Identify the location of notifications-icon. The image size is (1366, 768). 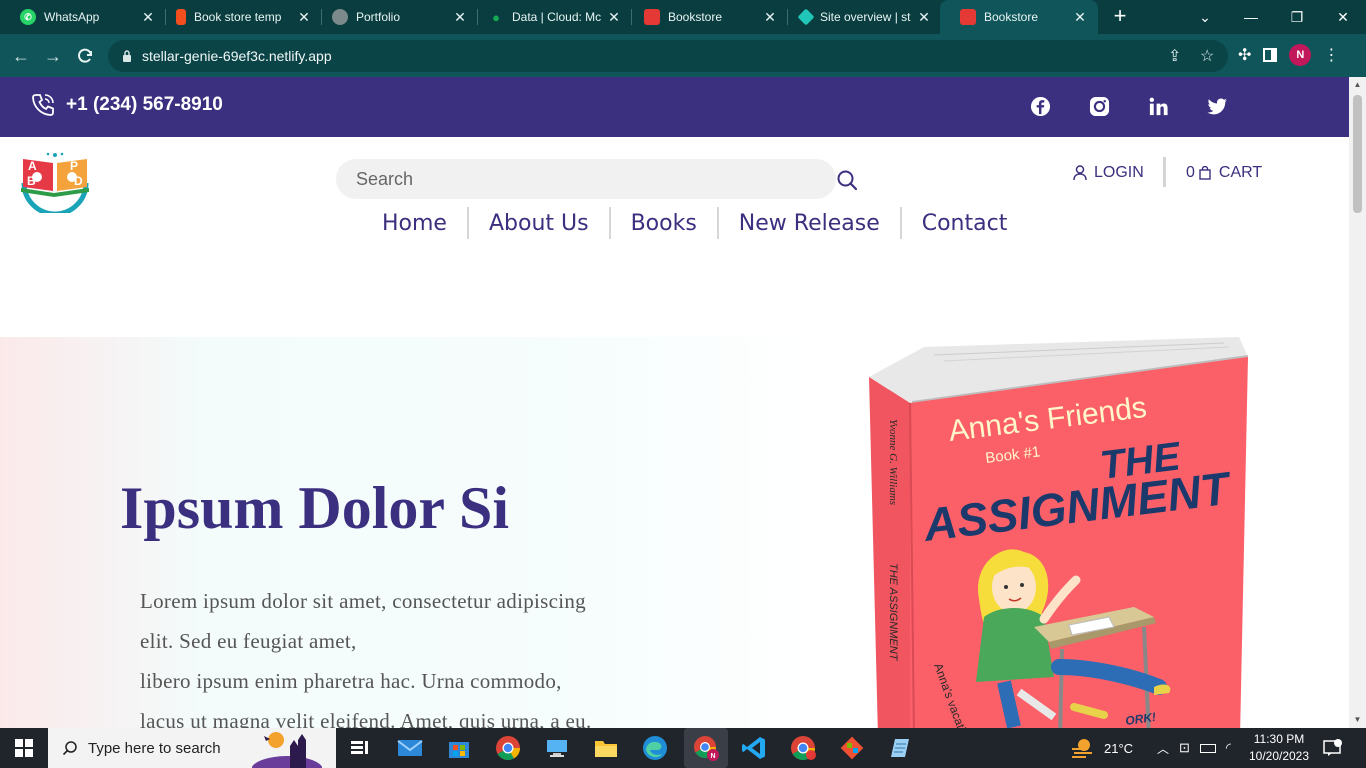
(1332, 748).